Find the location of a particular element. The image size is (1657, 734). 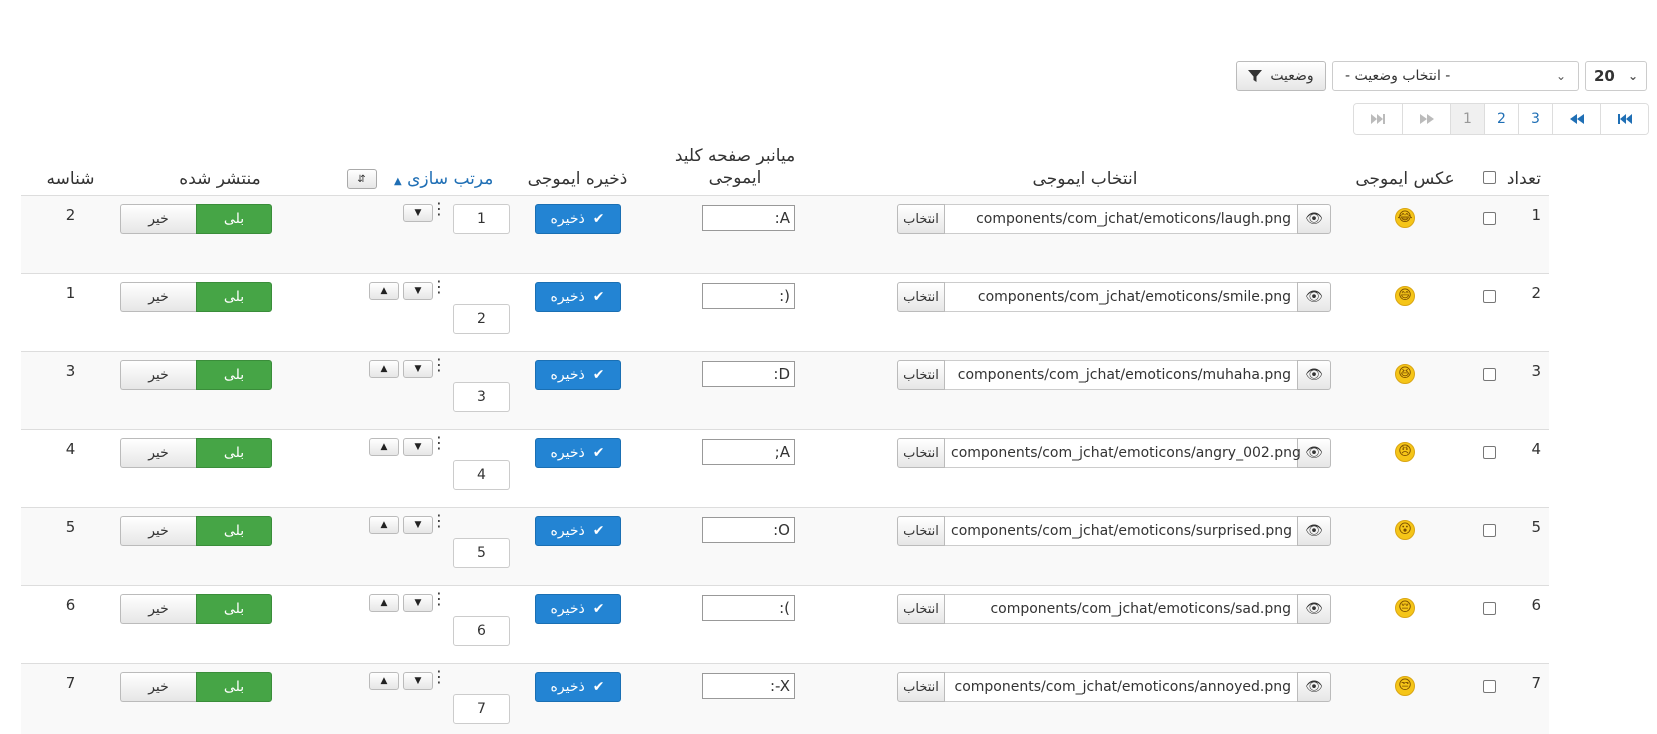

header-id: شناسه is located at coordinates (70, 170).